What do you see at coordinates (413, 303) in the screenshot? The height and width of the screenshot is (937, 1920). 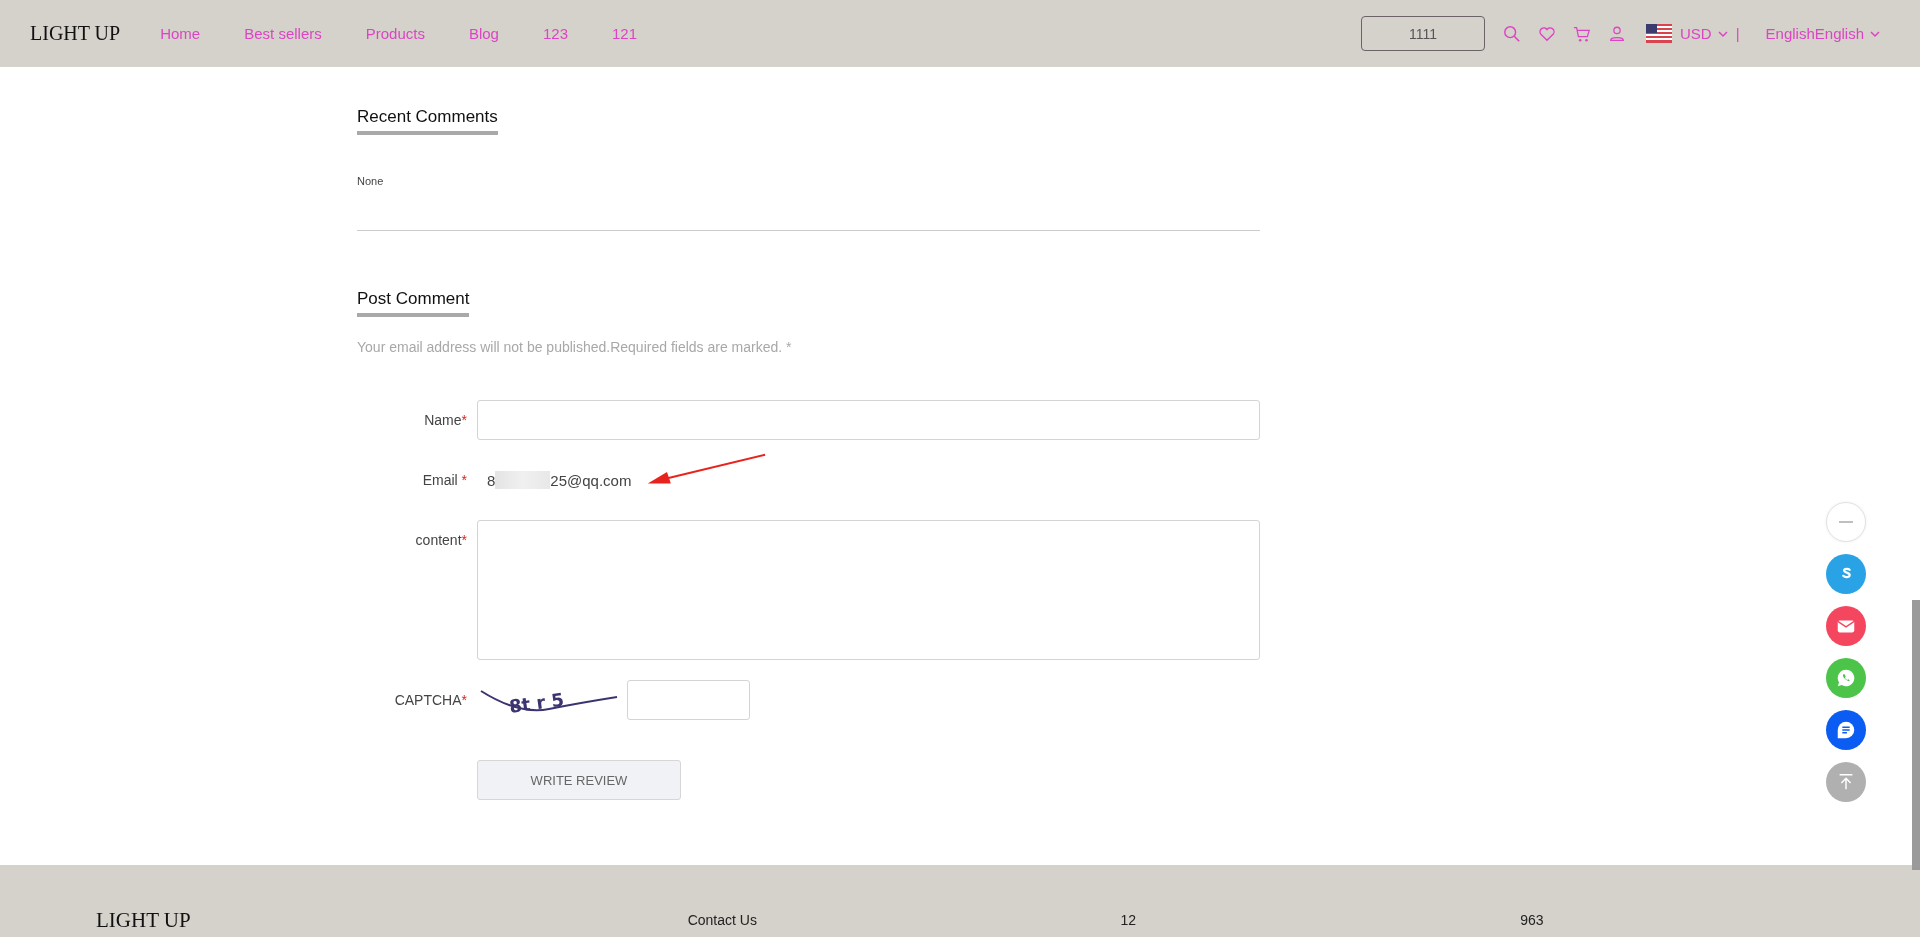 I see `section-title: Post Comment` at bounding box center [413, 303].